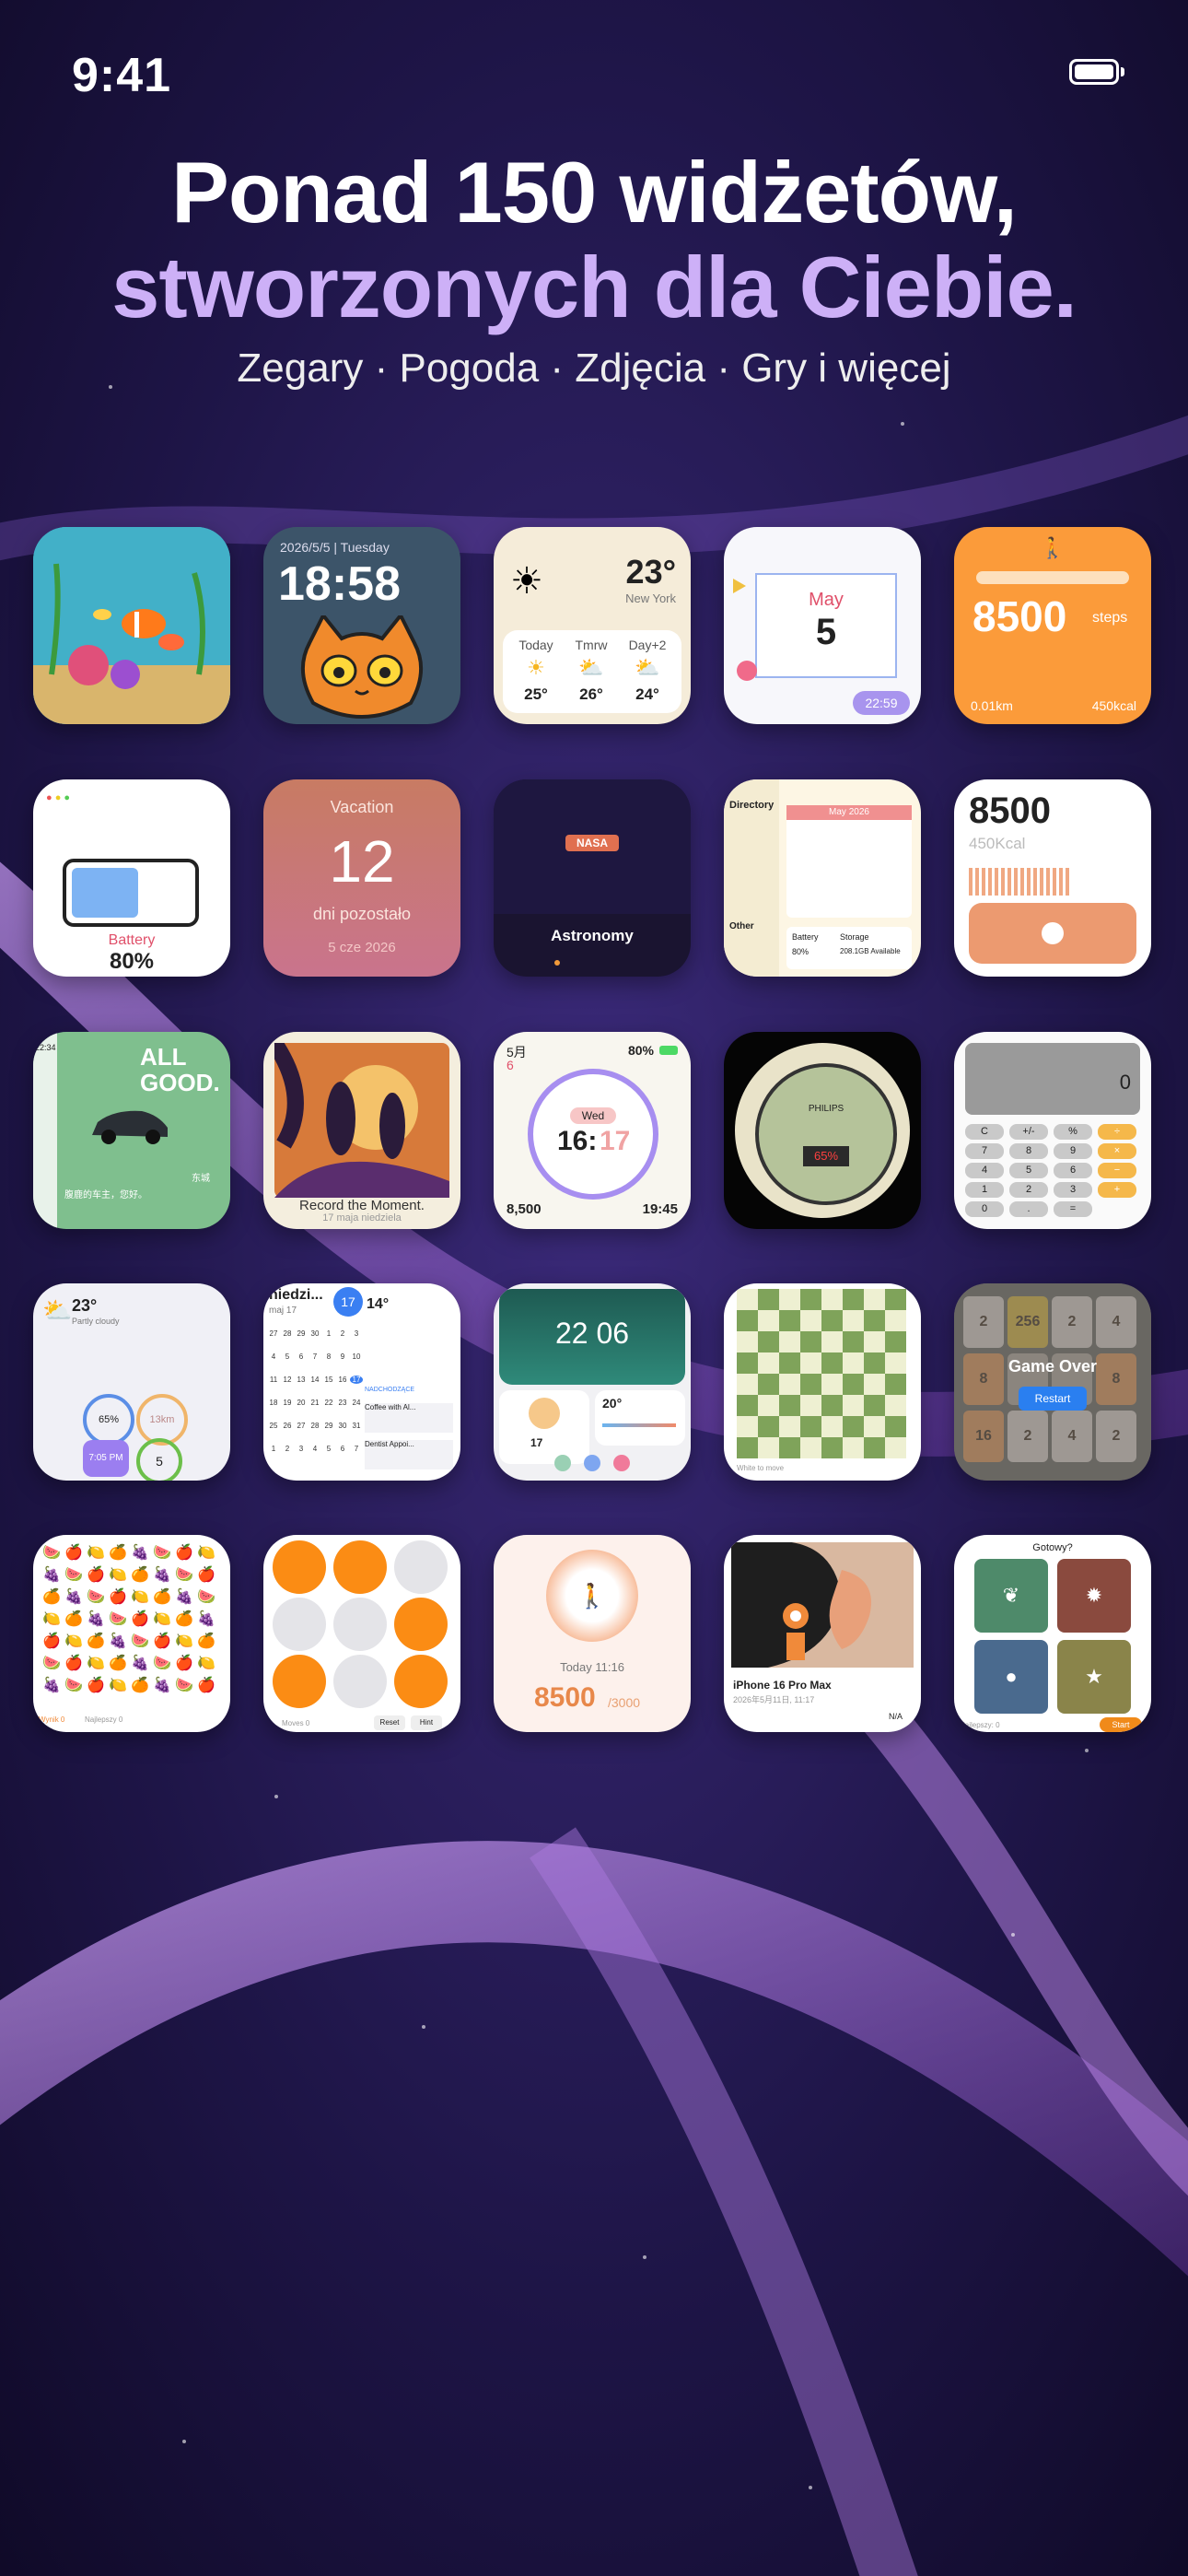  Describe the element at coordinates (1073, 1170) in the screenshot. I see `calculator-key: 6` at that location.